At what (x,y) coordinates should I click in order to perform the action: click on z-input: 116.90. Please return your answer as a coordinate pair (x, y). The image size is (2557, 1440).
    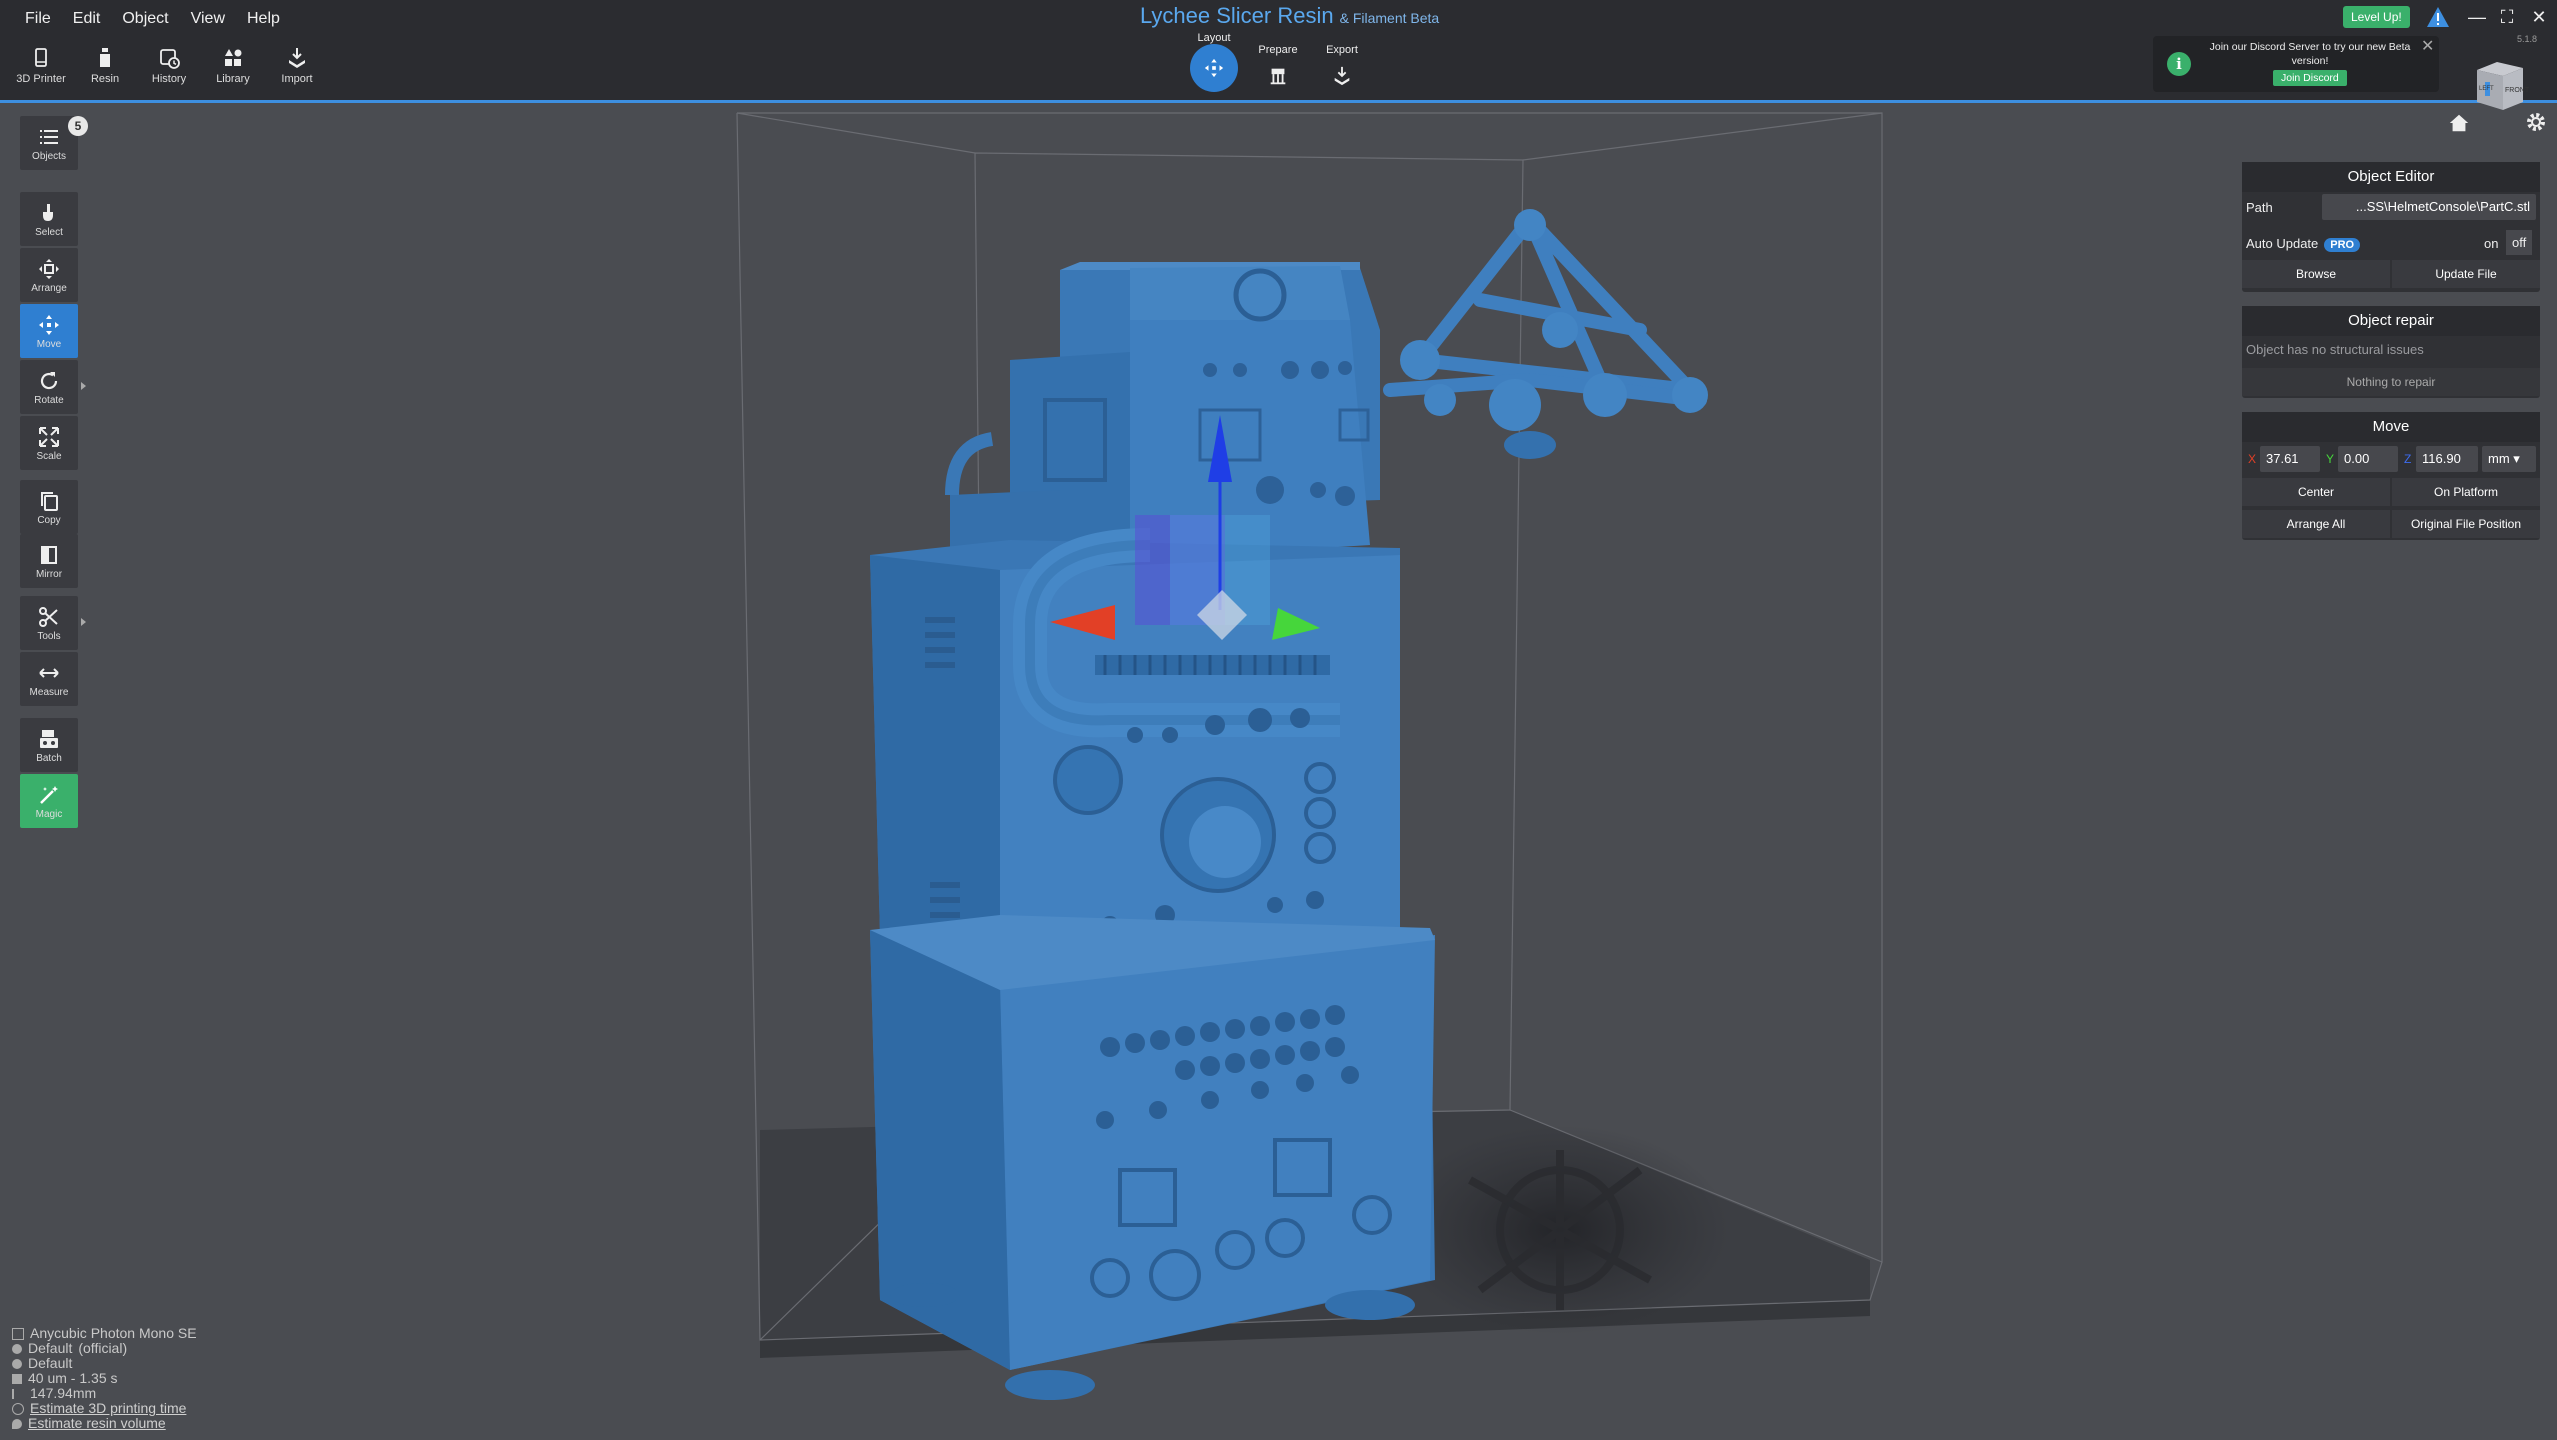
    Looking at the image, I should click on (2447, 459).